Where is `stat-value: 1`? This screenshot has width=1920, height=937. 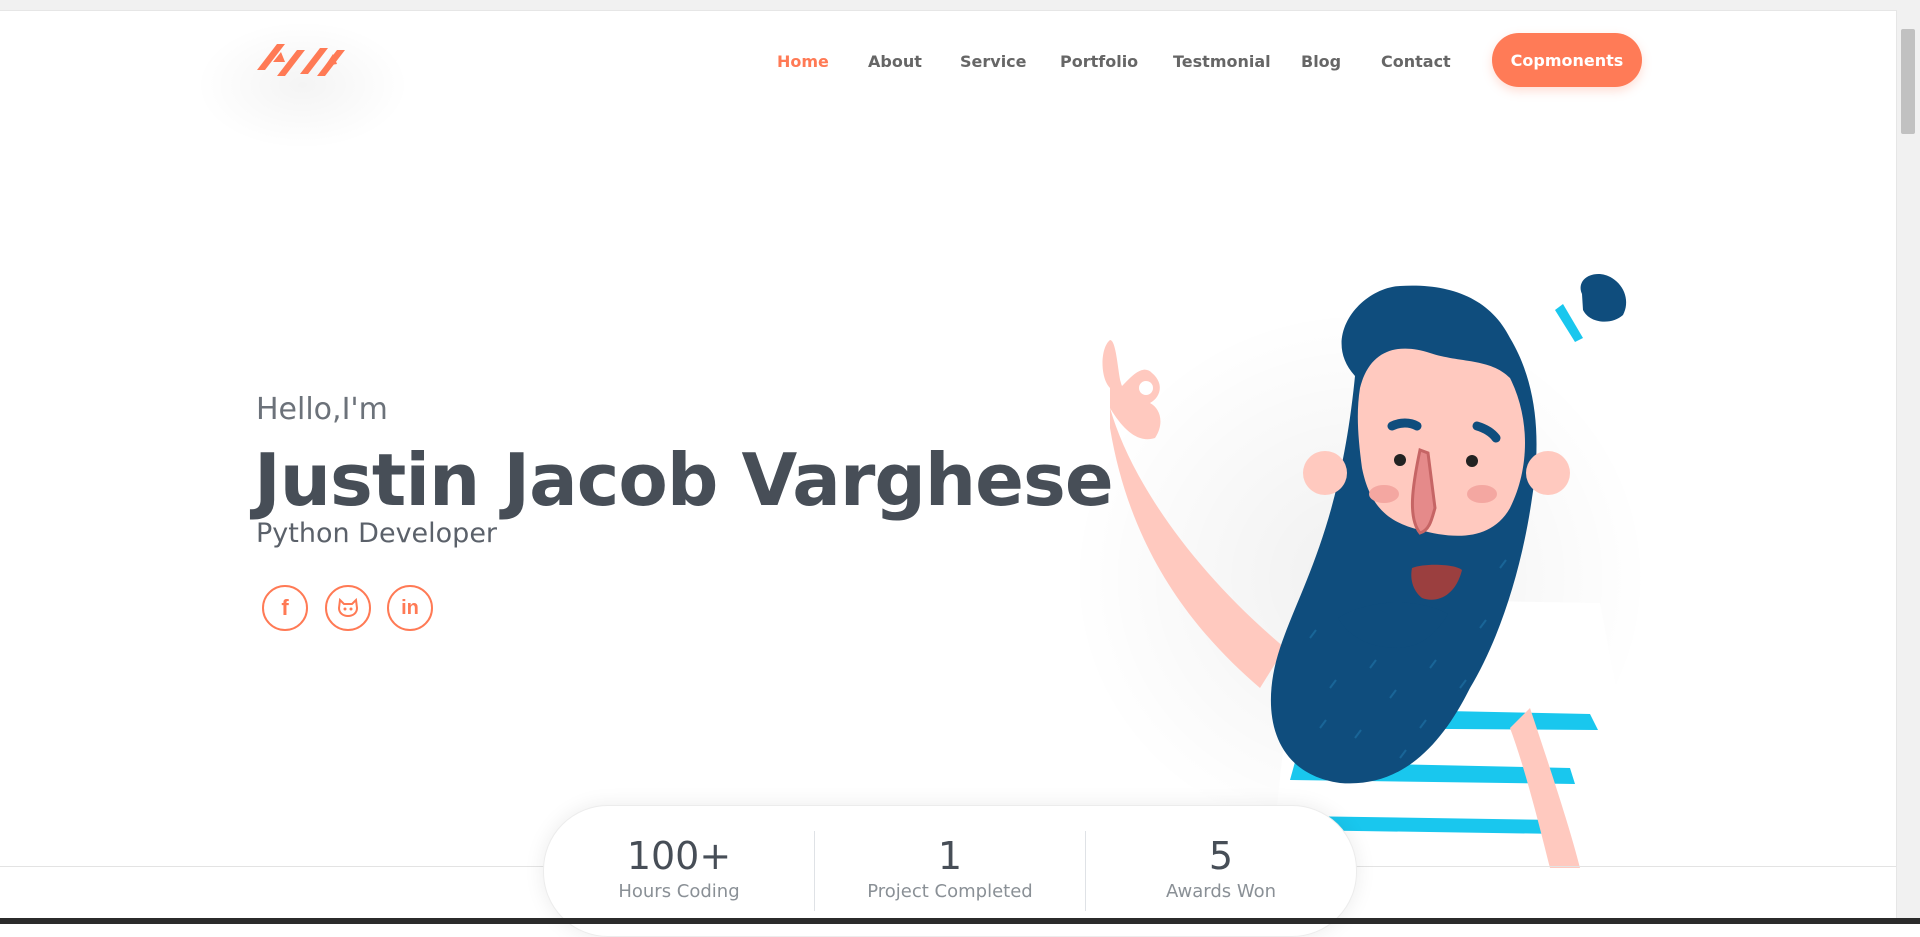
stat-value: 1 is located at coordinates (950, 856).